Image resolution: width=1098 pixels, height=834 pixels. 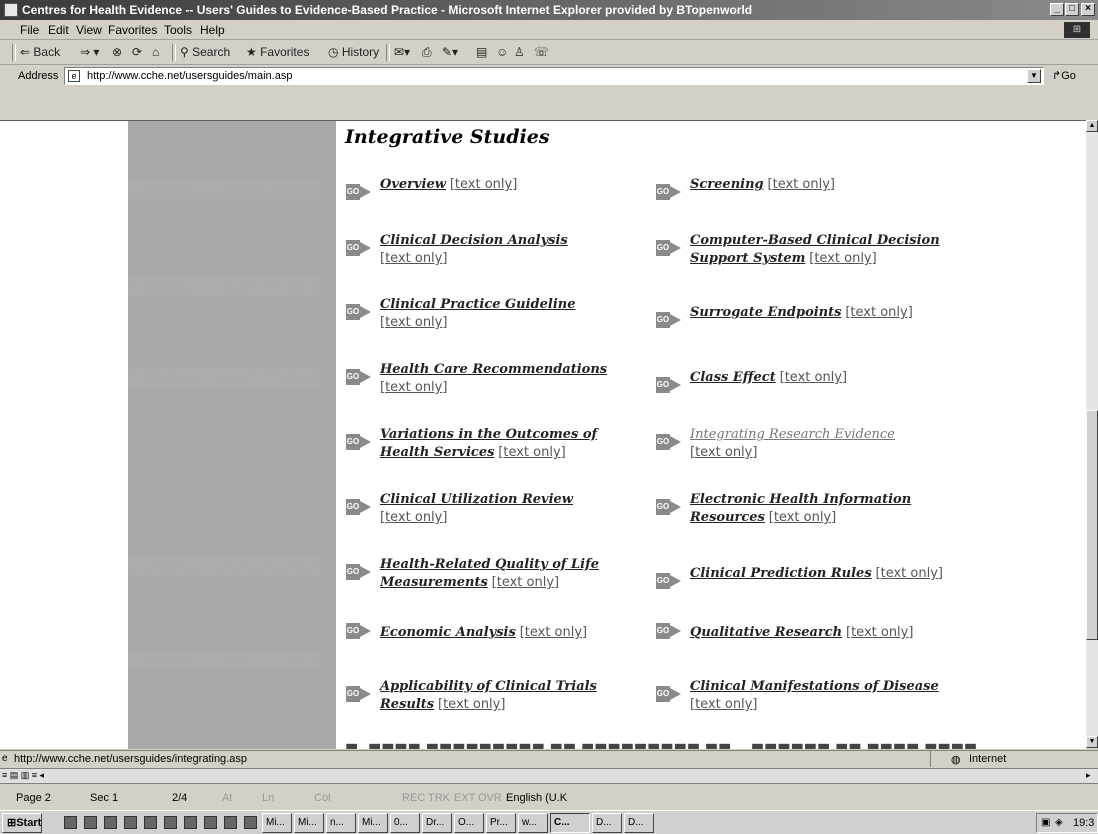 What do you see at coordinates (205, 52) in the screenshot?
I see `search-button: ⚲ Search` at bounding box center [205, 52].